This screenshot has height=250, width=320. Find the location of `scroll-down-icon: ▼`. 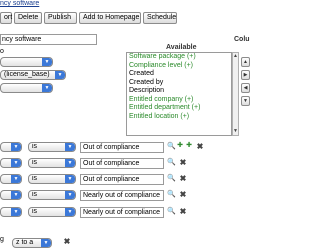

scroll-down-icon: ▼ is located at coordinates (235, 131).